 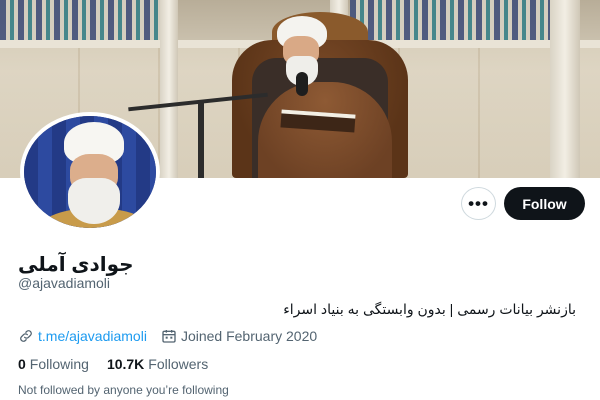 What do you see at coordinates (544, 203) in the screenshot?
I see `follow-button: Follow` at bounding box center [544, 203].